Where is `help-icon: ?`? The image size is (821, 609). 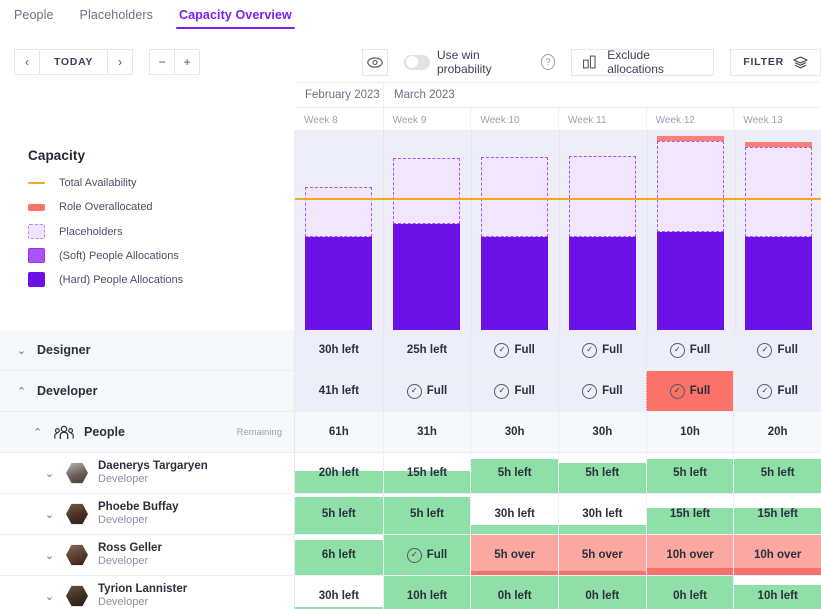
help-icon: ? is located at coordinates (548, 62).